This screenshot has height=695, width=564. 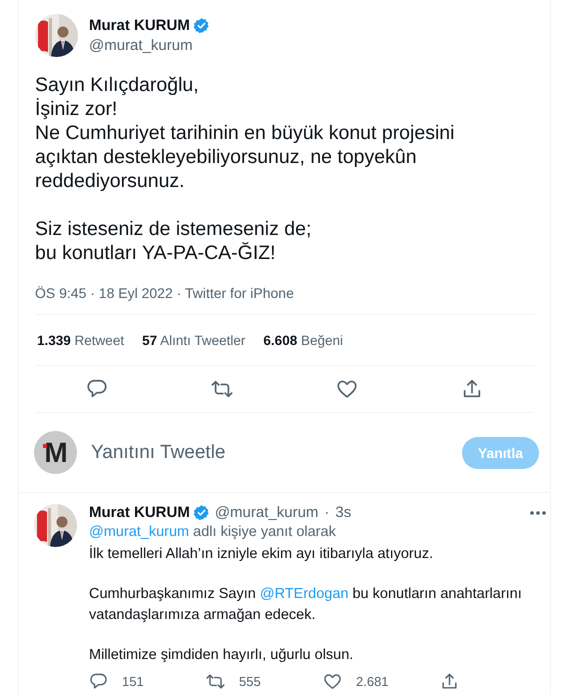 What do you see at coordinates (250, 681) in the screenshot?
I see `action-count: 555` at bounding box center [250, 681].